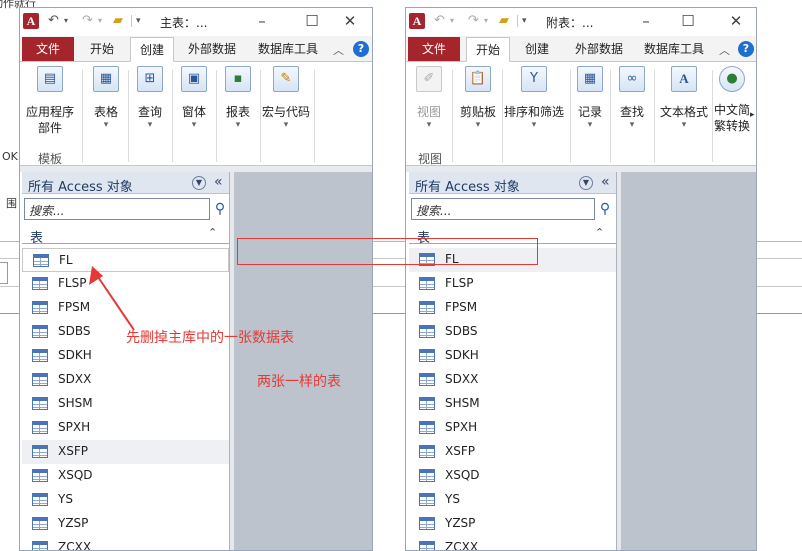 Image resolution: width=802 pixels, height=551 pixels. I want to click on annotation-same-tables-note: 两张一样的表, so click(299, 382).